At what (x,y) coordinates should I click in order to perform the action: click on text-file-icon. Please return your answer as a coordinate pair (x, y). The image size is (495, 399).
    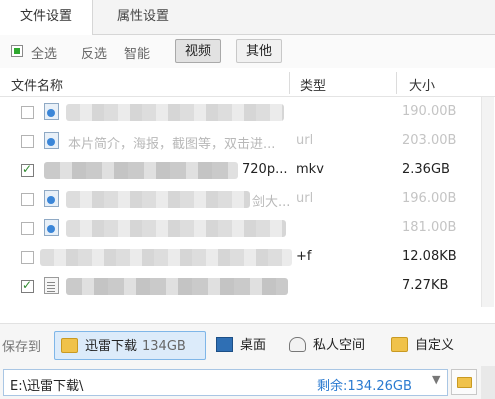
    Looking at the image, I should click on (51, 285).